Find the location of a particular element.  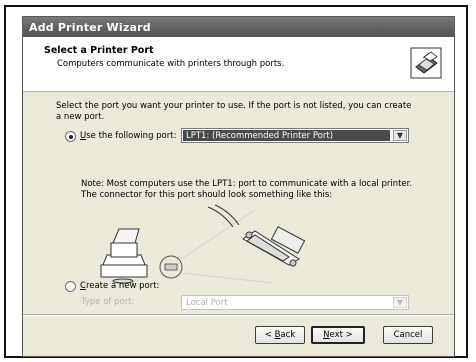

back-button-prefix: < is located at coordinates (269, 335).